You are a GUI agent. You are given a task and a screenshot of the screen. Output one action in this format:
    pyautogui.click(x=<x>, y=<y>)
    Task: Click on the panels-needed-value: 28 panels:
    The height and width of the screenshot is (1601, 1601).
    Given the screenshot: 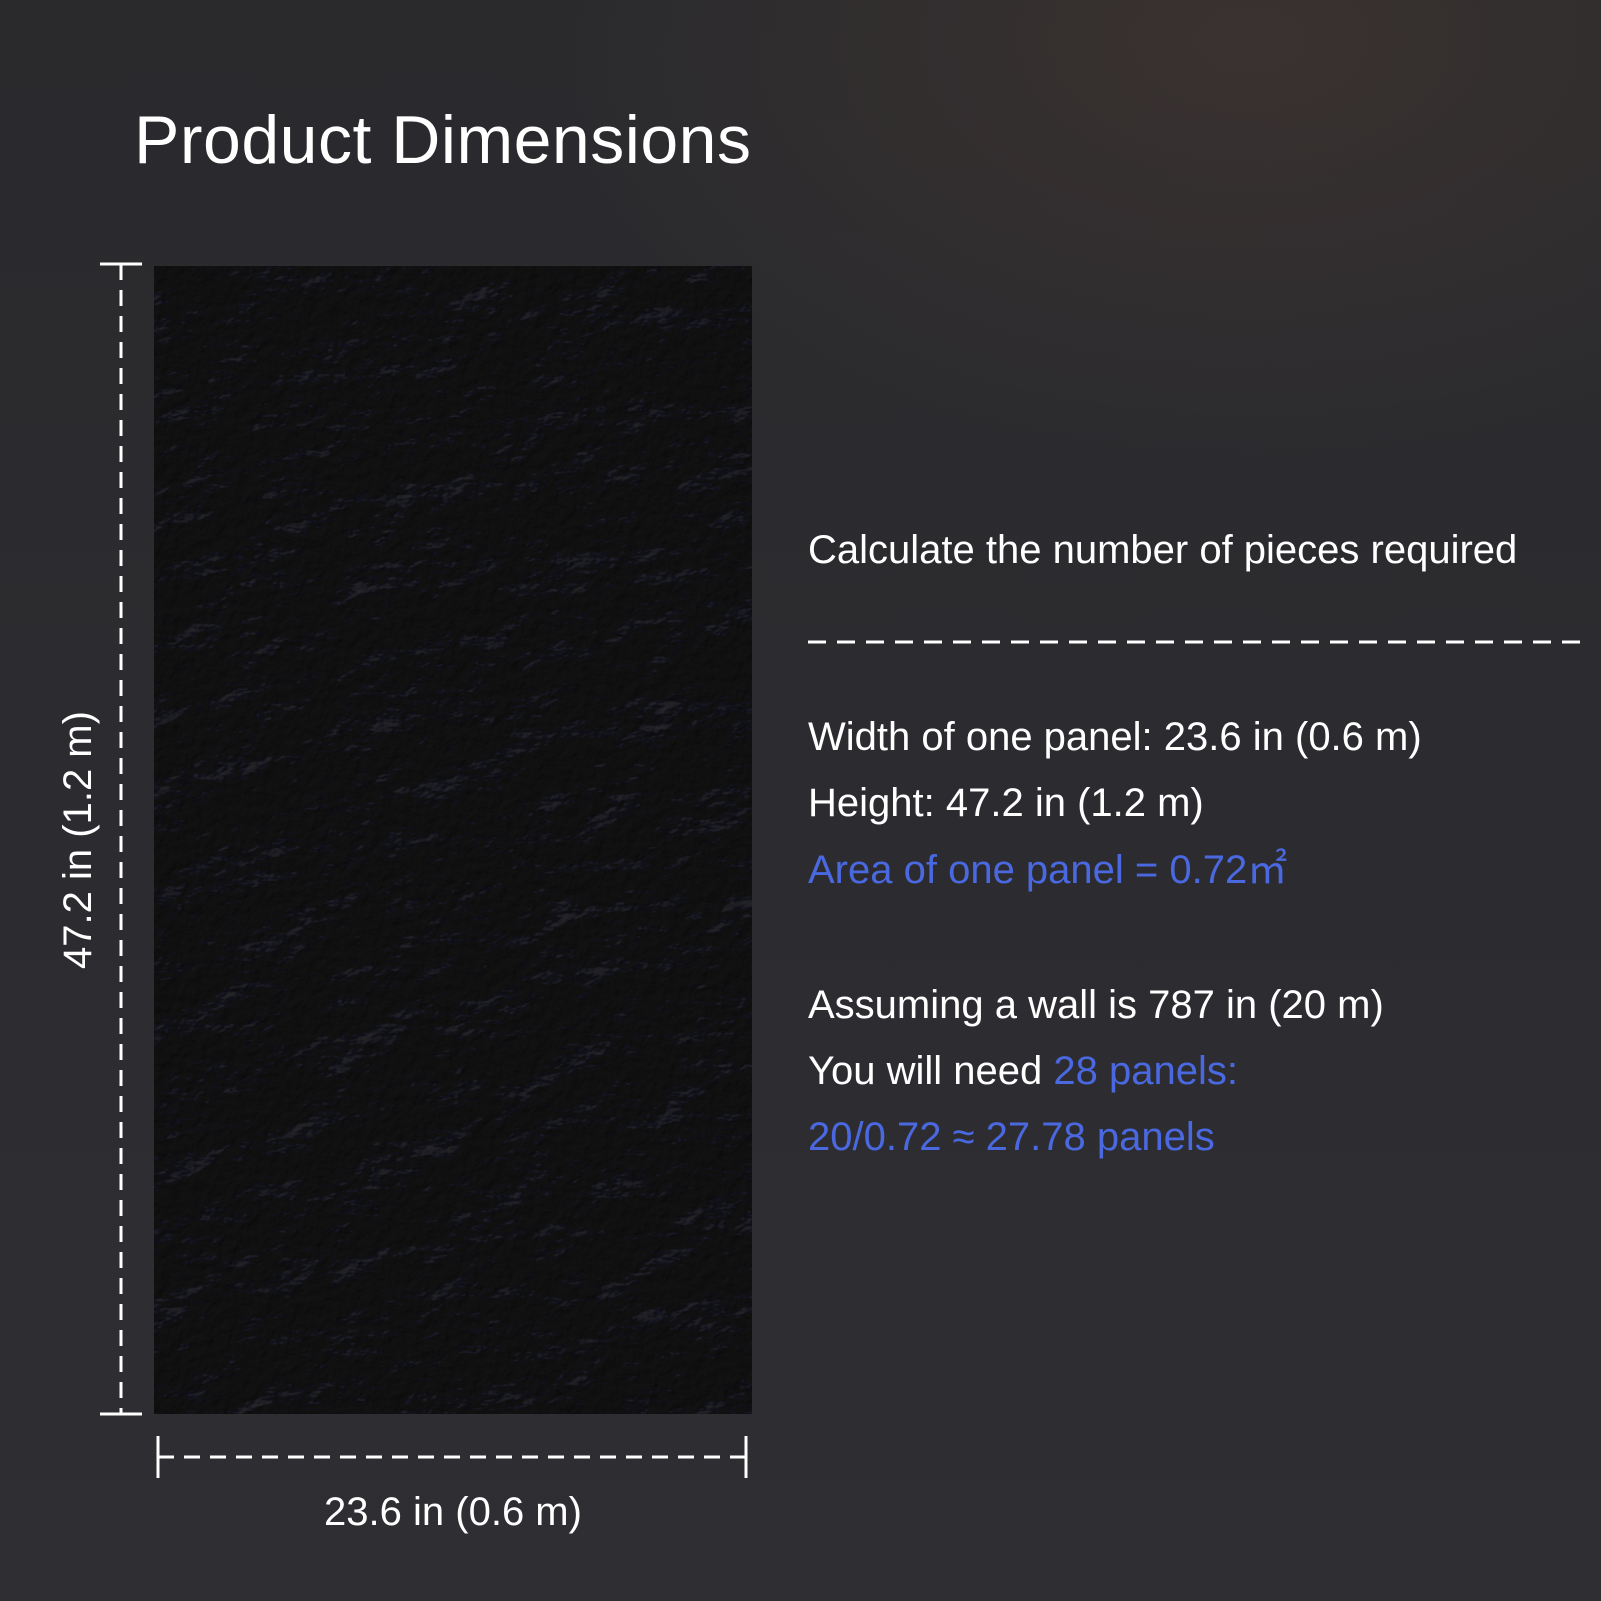 What is the action you would take?
    pyautogui.click(x=1145, y=1071)
    